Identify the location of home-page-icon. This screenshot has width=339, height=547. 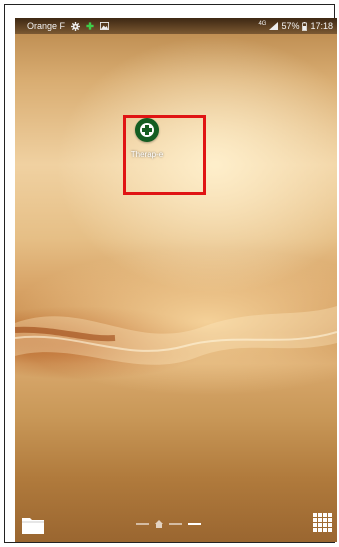
(159, 524).